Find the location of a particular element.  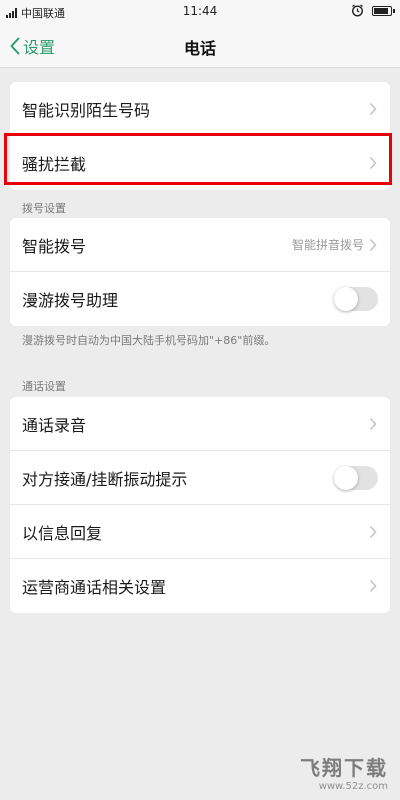

page-title: 电话 is located at coordinates (199, 48).